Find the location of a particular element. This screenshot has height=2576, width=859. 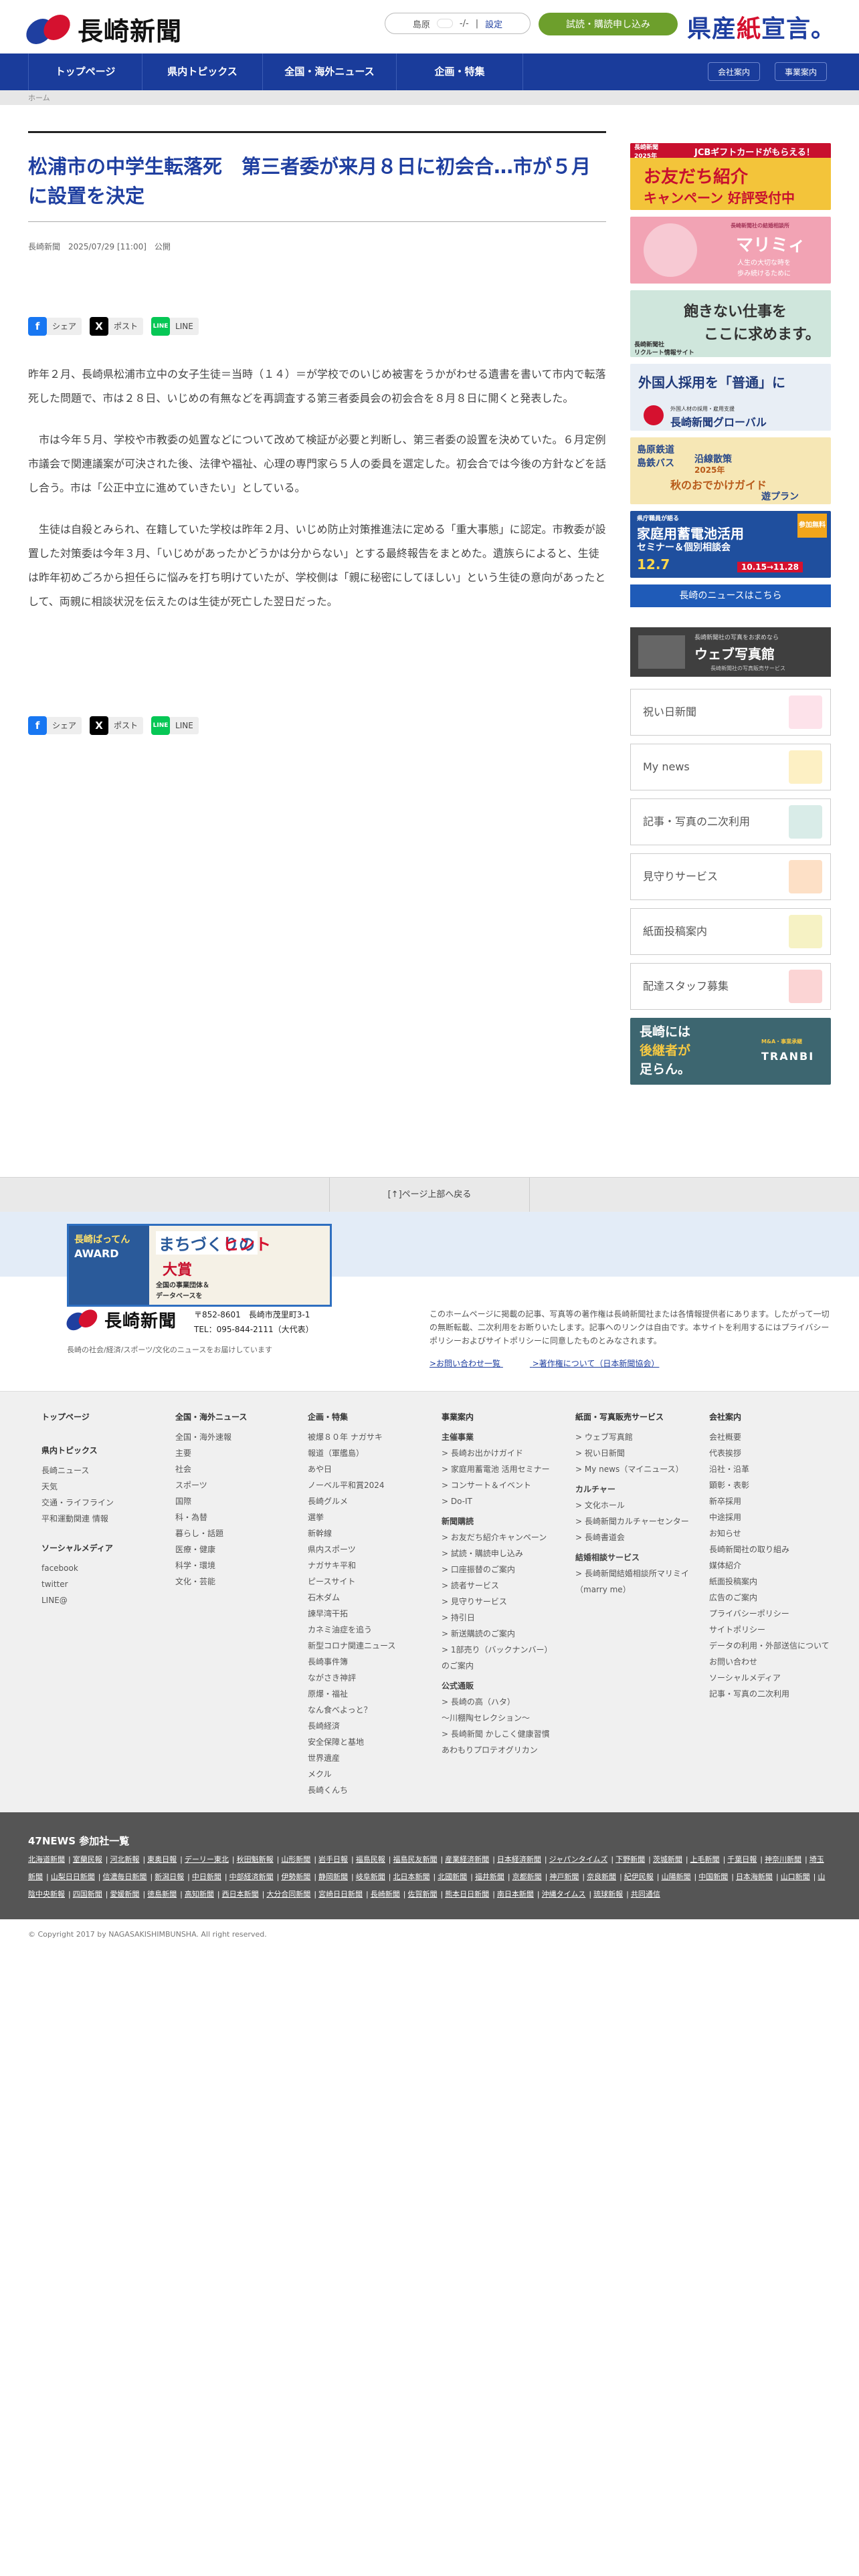

news47-paper-link: 河北新報 is located at coordinates (124, 1860).